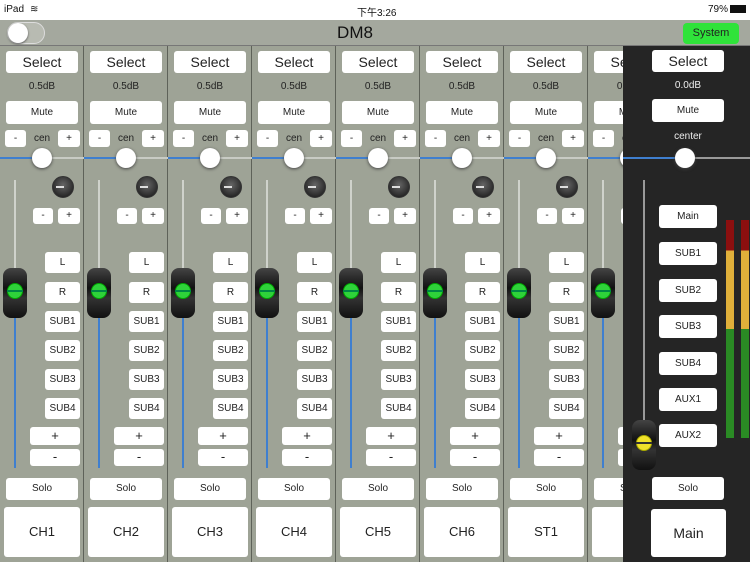 The image size is (750, 562). I want to click on channel-name-button: ST1, so click(546, 532).